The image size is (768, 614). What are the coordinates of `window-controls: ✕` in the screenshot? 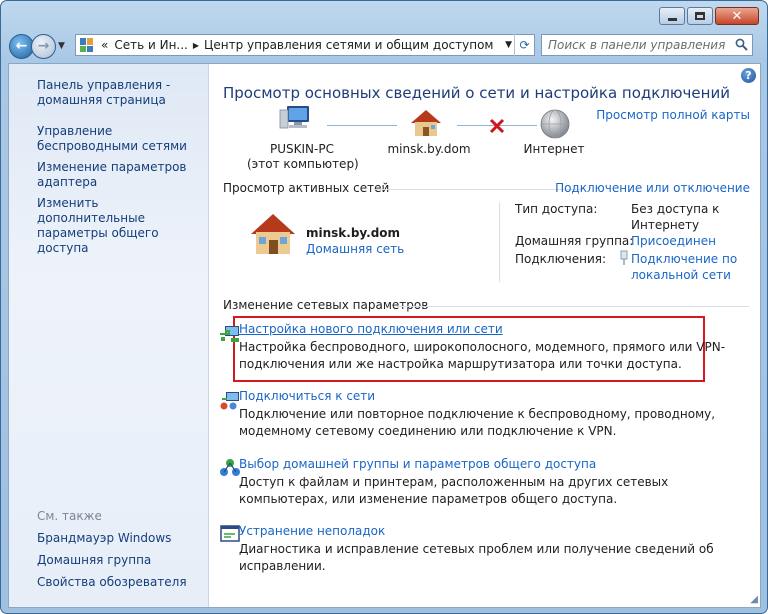 It's located at (709, 16).